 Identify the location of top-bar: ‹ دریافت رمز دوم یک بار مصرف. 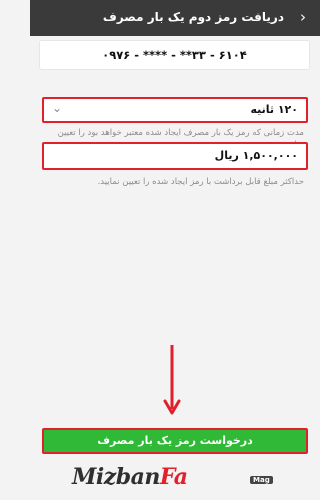
(175, 18).